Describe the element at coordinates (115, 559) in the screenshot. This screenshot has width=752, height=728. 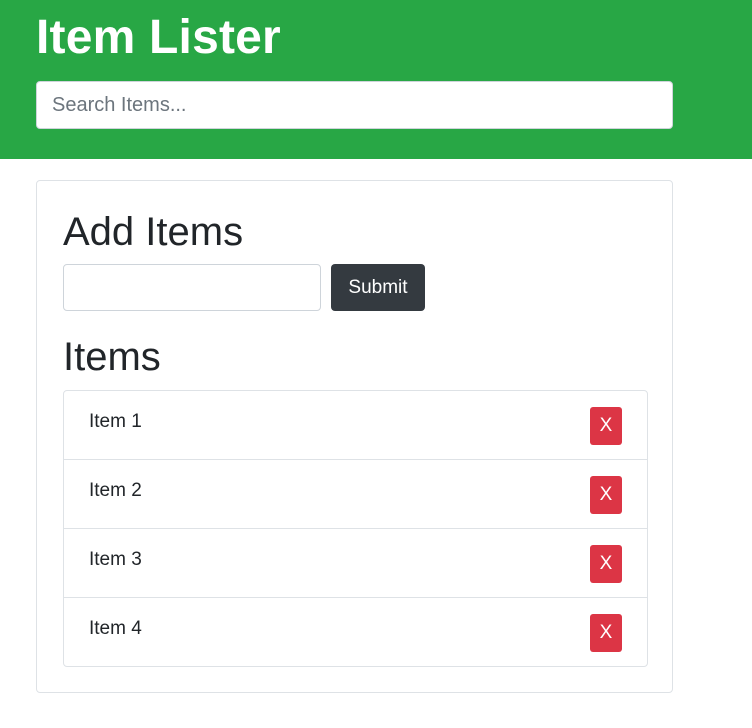
I see `item-label: Item 3` at that location.